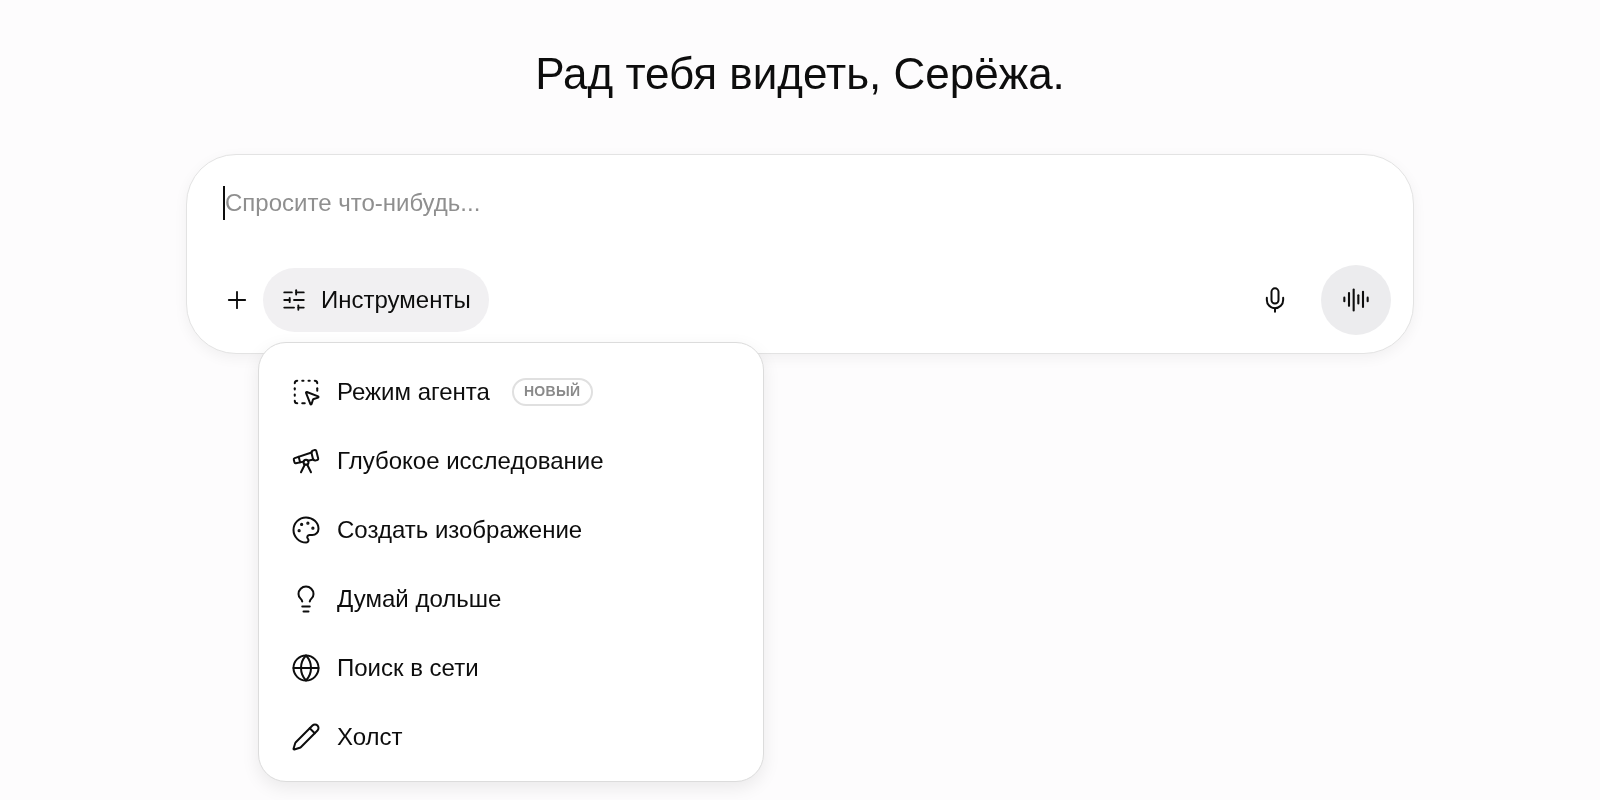 This screenshot has width=1600, height=800. I want to click on menu-item-label: Думай дольше, so click(419, 598).